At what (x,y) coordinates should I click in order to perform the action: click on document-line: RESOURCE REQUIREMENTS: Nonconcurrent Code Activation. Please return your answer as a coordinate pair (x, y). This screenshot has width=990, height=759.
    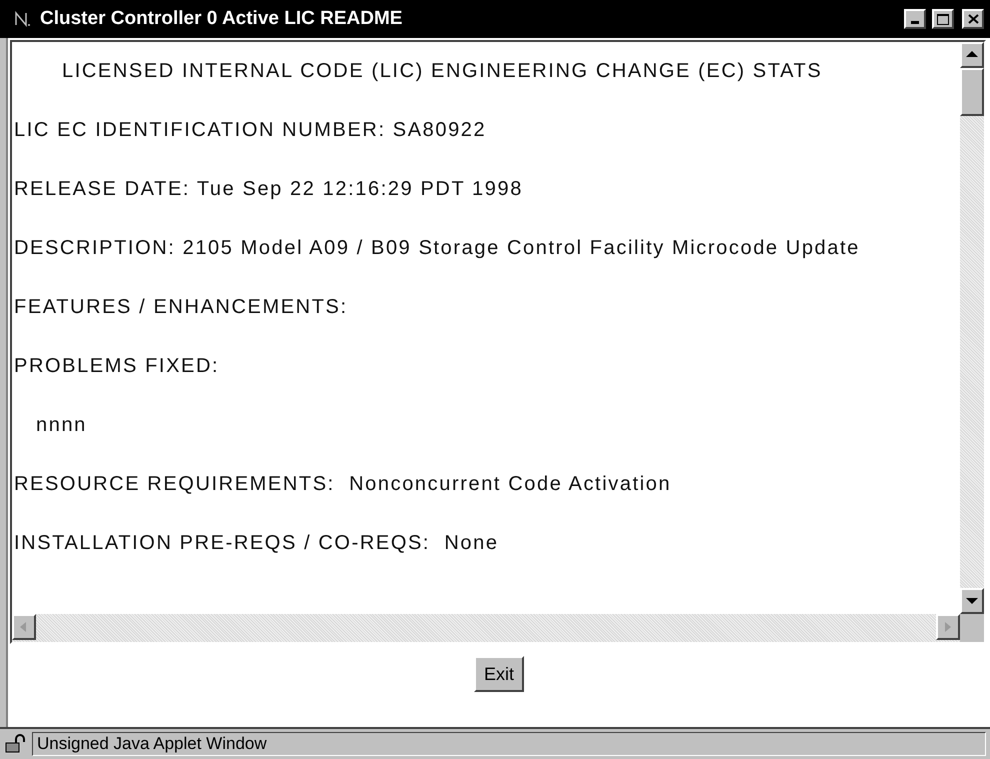
    Looking at the image, I should click on (342, 484).